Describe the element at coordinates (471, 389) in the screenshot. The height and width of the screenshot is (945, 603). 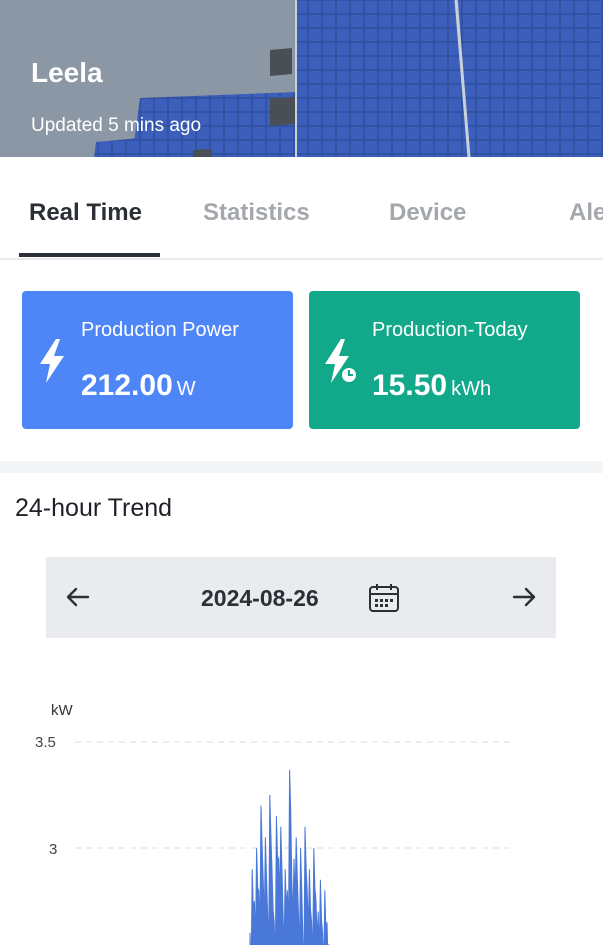
I see `production-today-unit: kWh` at that location.